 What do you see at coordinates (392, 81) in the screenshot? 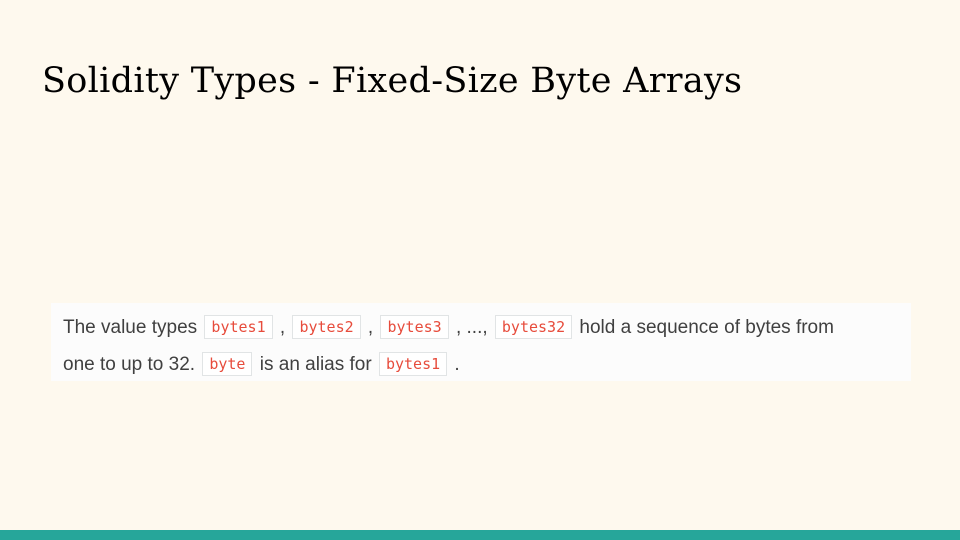
I see `slide-title: Solidity Types - Fixed-Size Byte Arrays` at bounding box center [392, 81].